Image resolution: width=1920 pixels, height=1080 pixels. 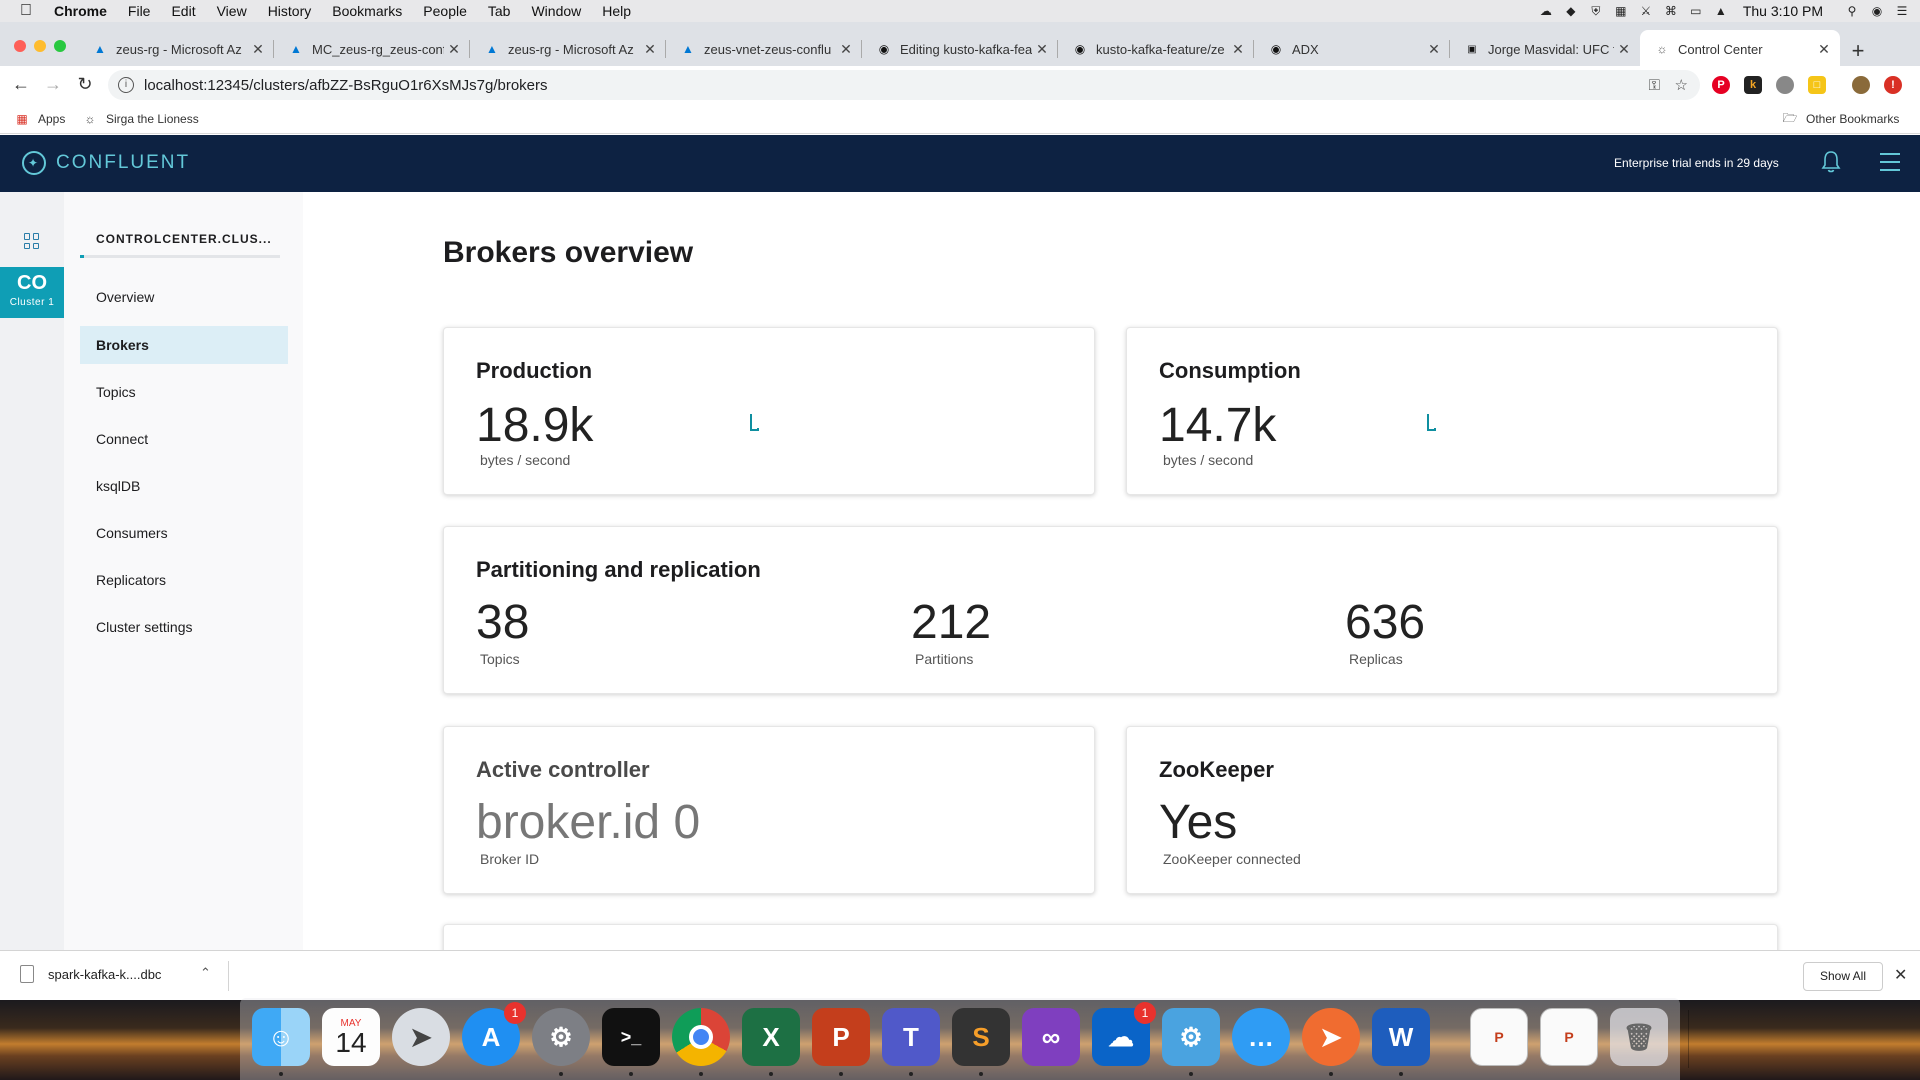 I want to click on browser-tab: ▣ Jorge Masvidal: UFC fi ✕, so click(x=1545, y=49).